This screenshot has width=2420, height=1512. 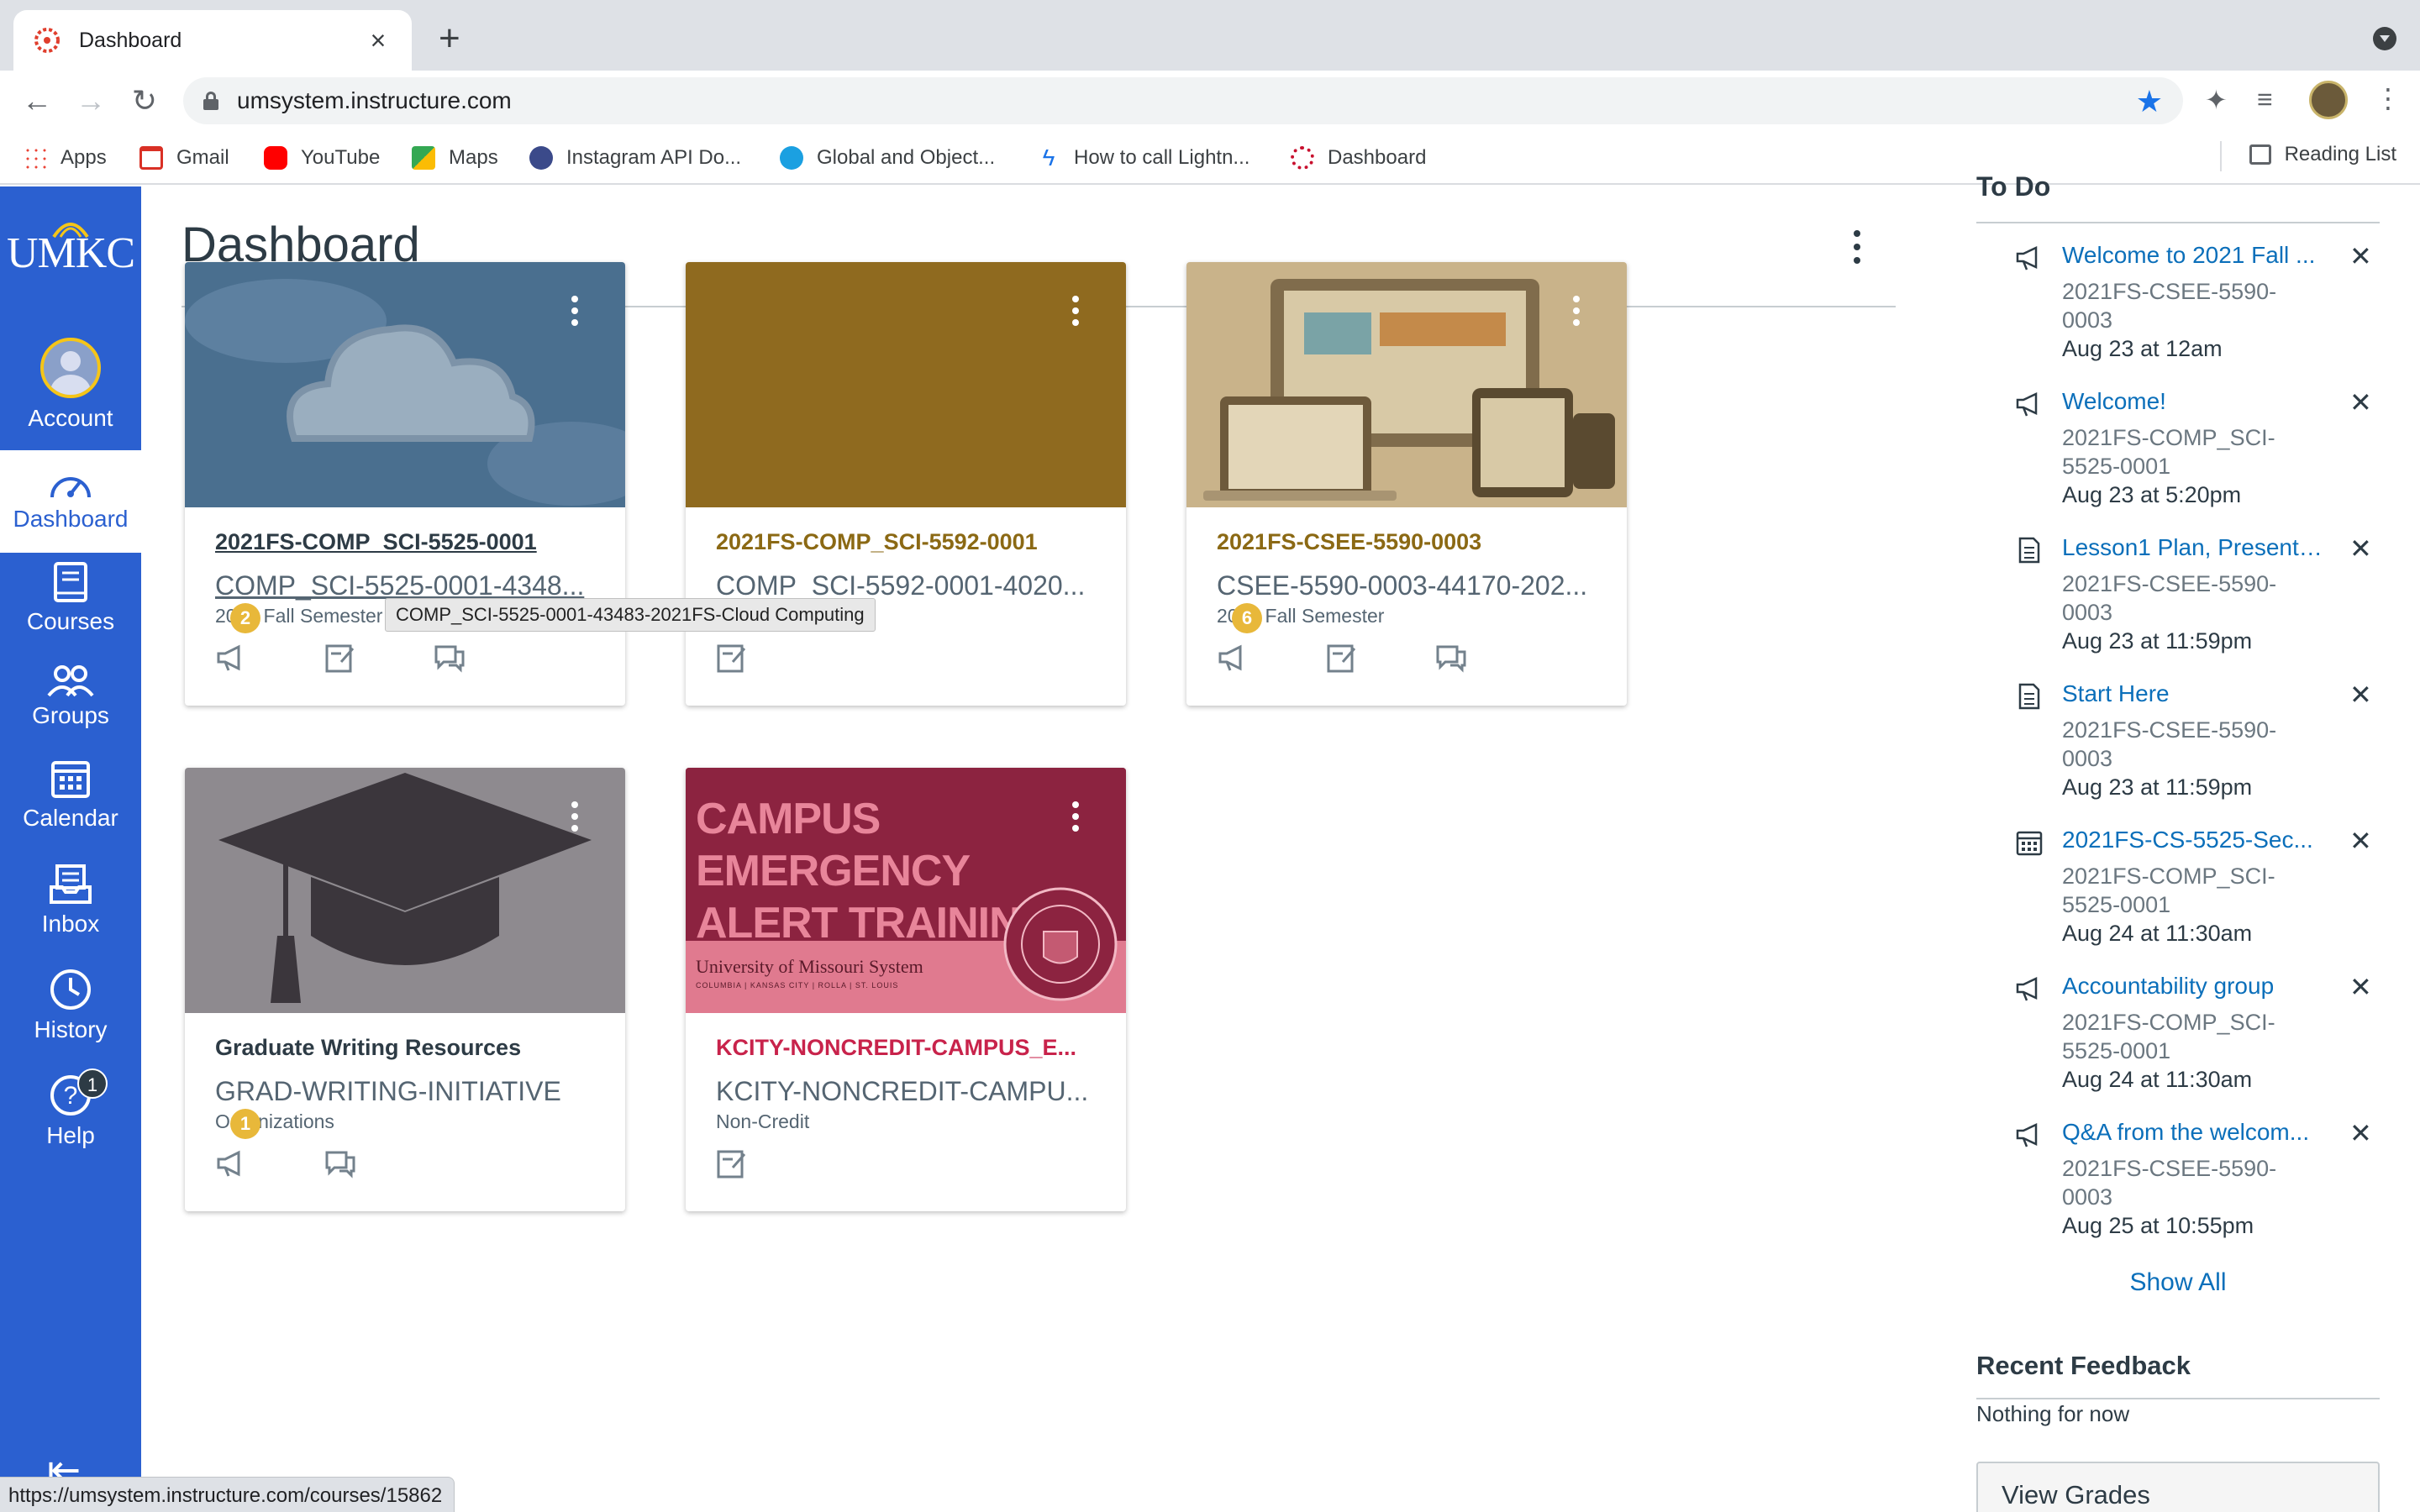 I want to click on reload-icon: ↻, so click(x=144, y=100).